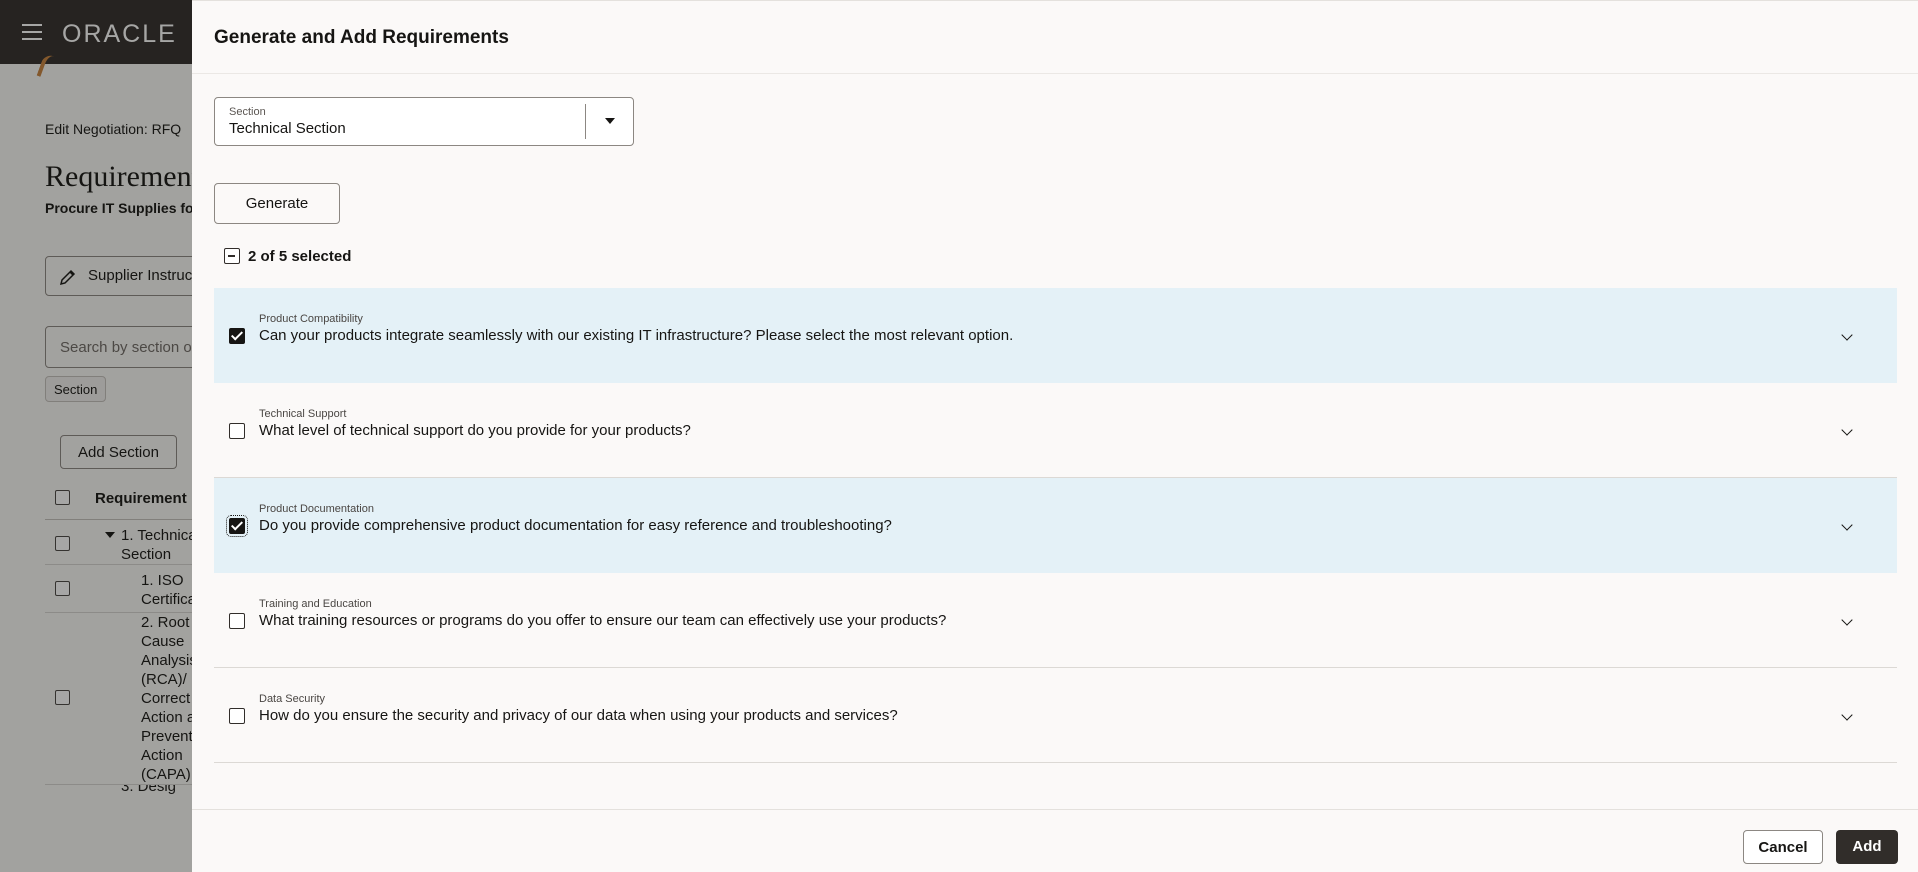 The image size is (1918, 872). What do you see at coordinates (311, 319) in the screenshot?
I see `requirement-category: Product Compatibility` at bounding box center [311, 319].